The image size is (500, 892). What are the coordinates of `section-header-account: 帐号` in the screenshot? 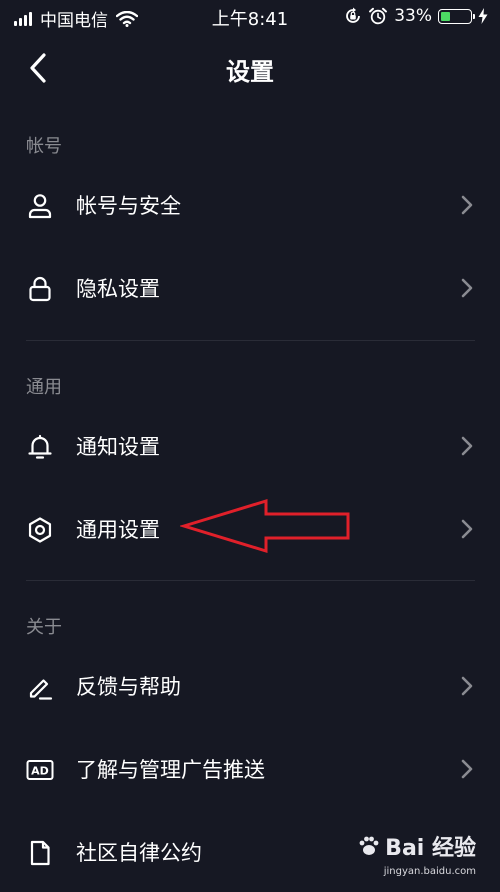 It's located at (44, 146).